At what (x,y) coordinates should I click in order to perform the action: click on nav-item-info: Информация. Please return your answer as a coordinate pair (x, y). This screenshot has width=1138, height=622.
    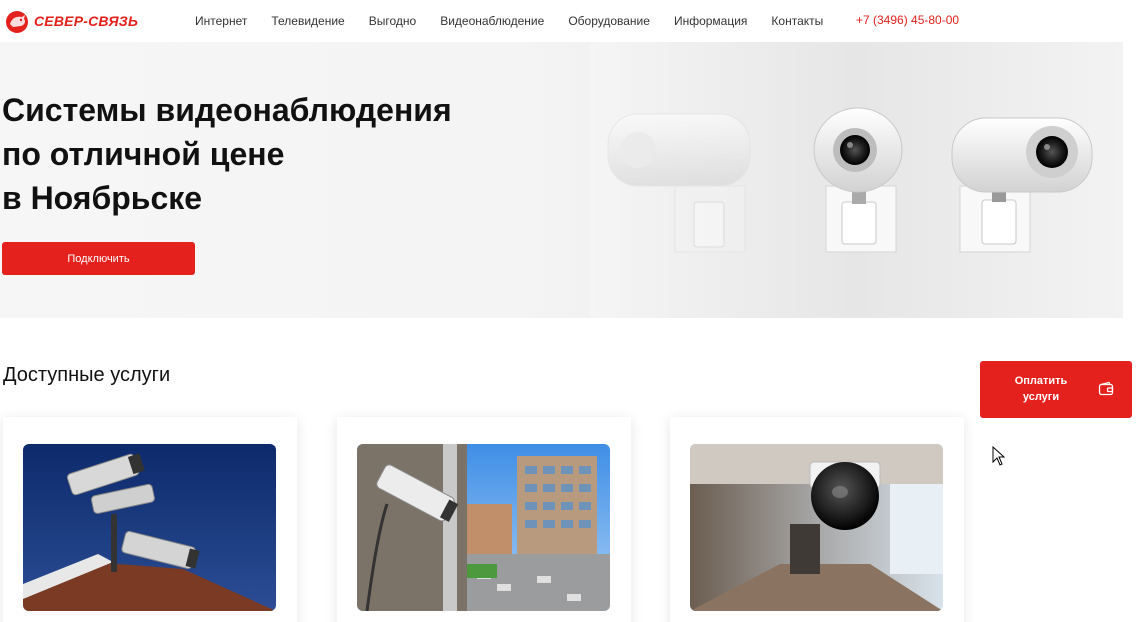
    Looking at the image, I should click on (710, 21).